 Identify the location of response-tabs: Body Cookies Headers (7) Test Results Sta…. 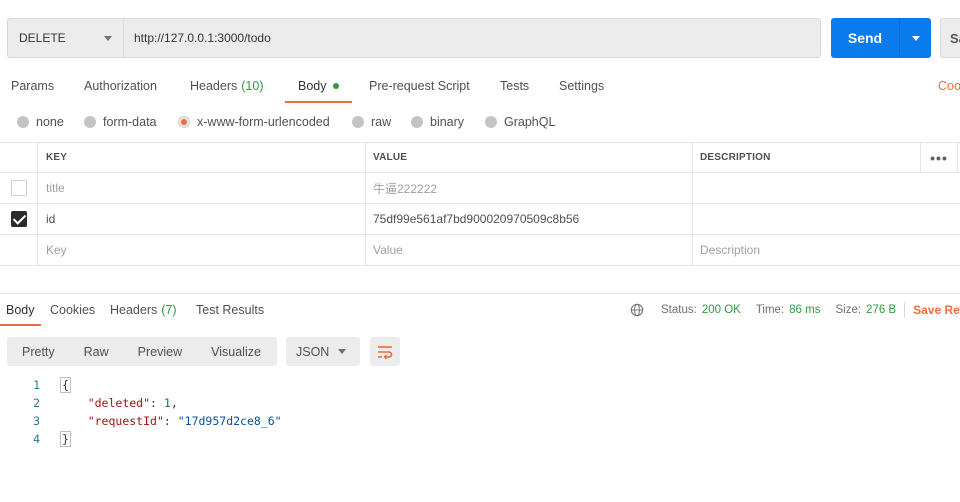
(480, 311).